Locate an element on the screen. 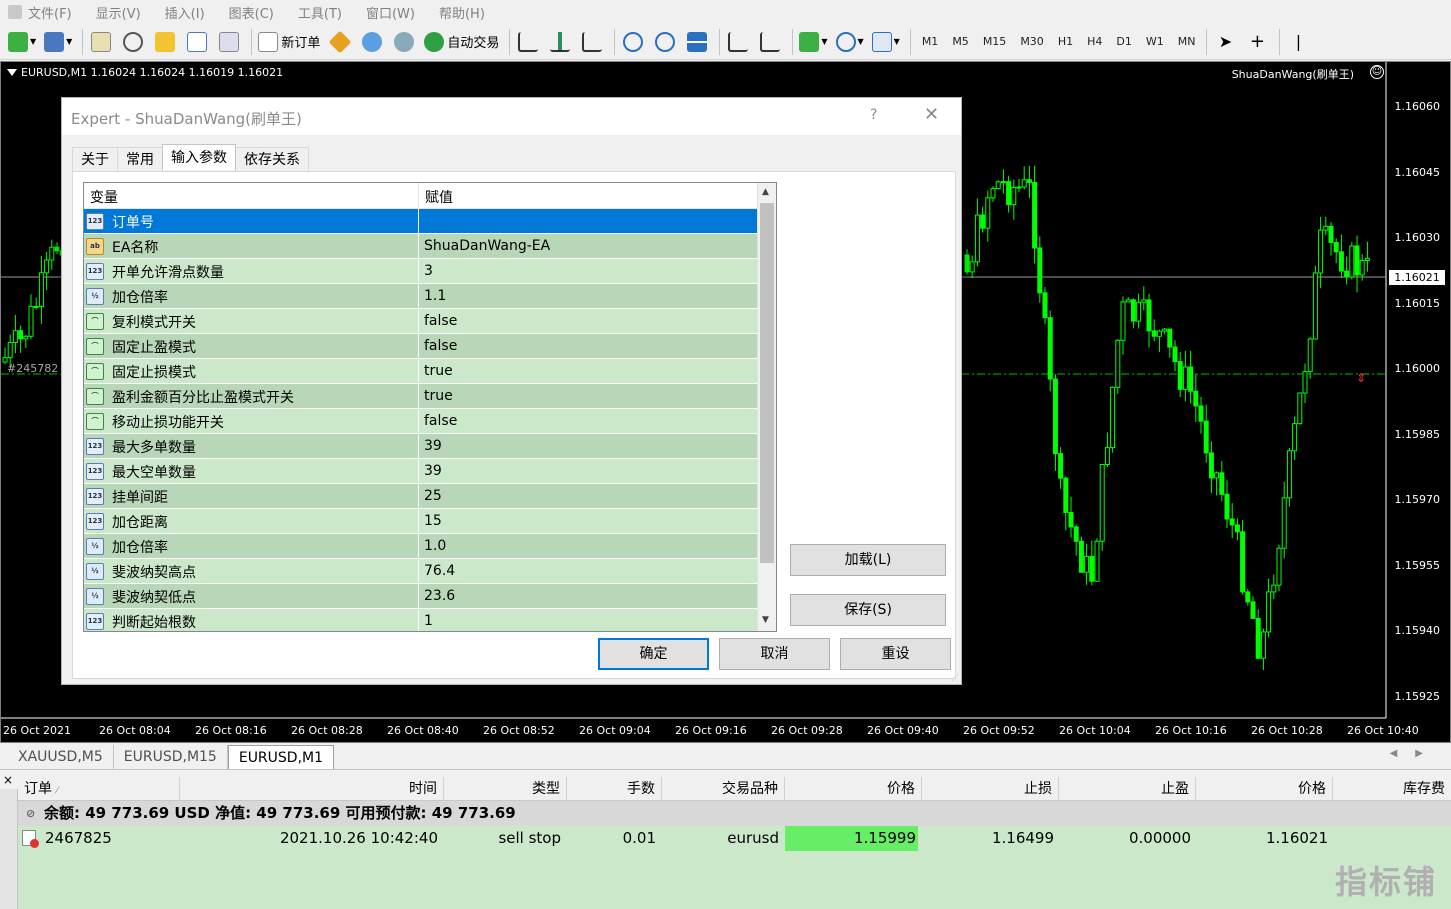  parameter-row: ½ 斐波纳契低点 23.6 is located at coordinates (430, 596).